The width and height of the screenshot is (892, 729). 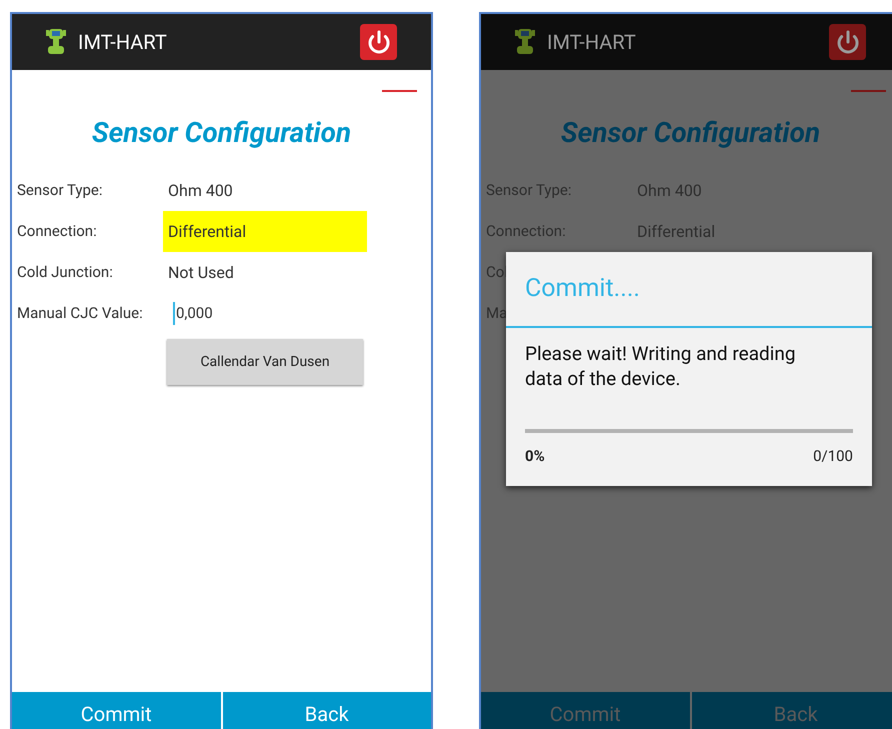 What do you see at coordinates (80, 313) in the screenshot?
I see `field-label: Manual CJC Value:` at bounding box center [80, 313].